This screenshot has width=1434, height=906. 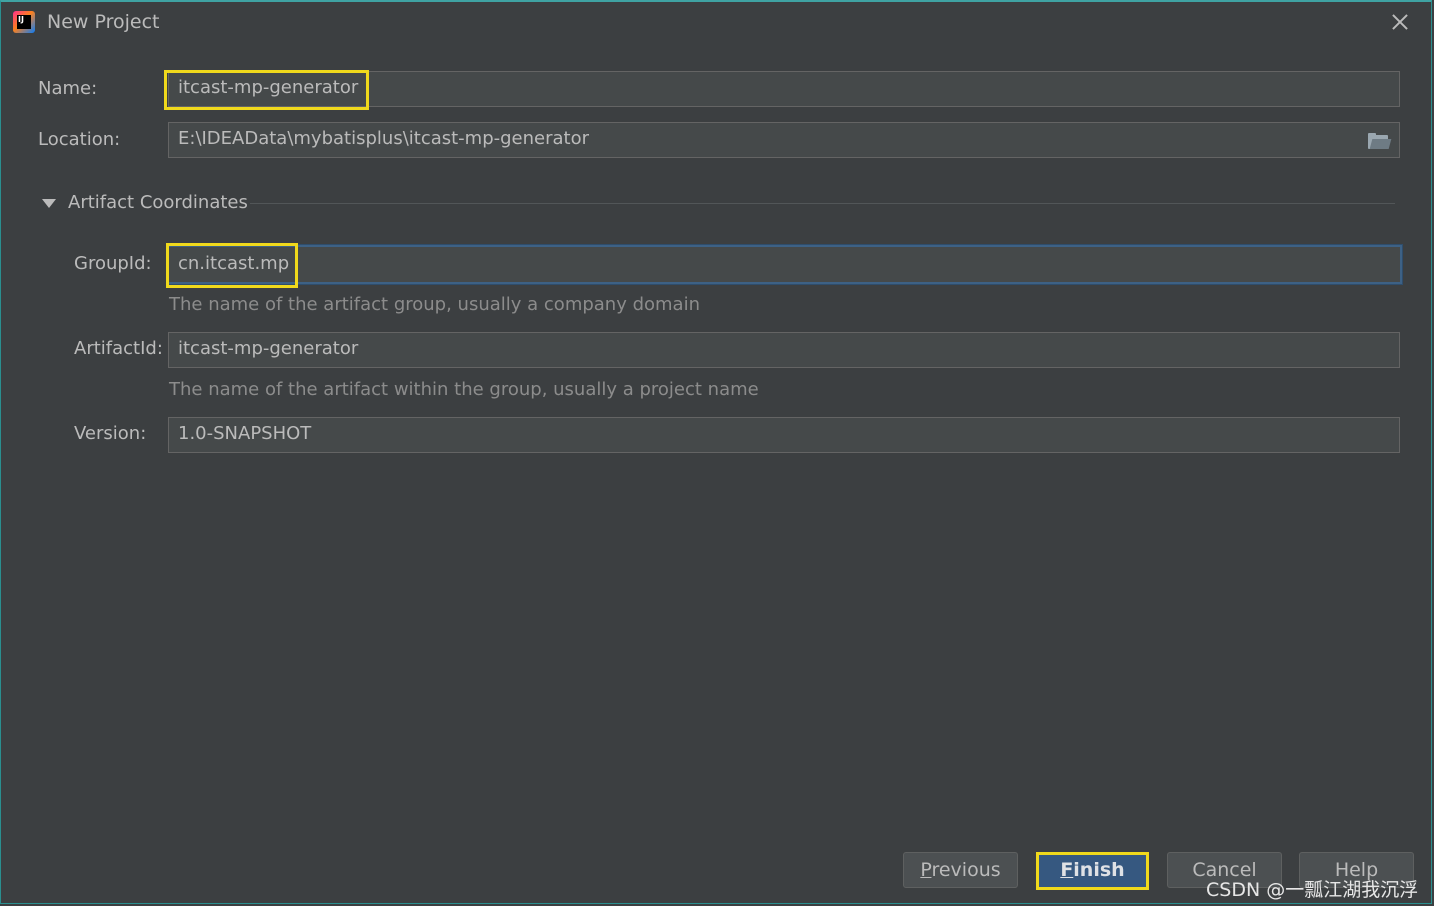 I want to click on window-title: New Project, so click(x=103, y=22).